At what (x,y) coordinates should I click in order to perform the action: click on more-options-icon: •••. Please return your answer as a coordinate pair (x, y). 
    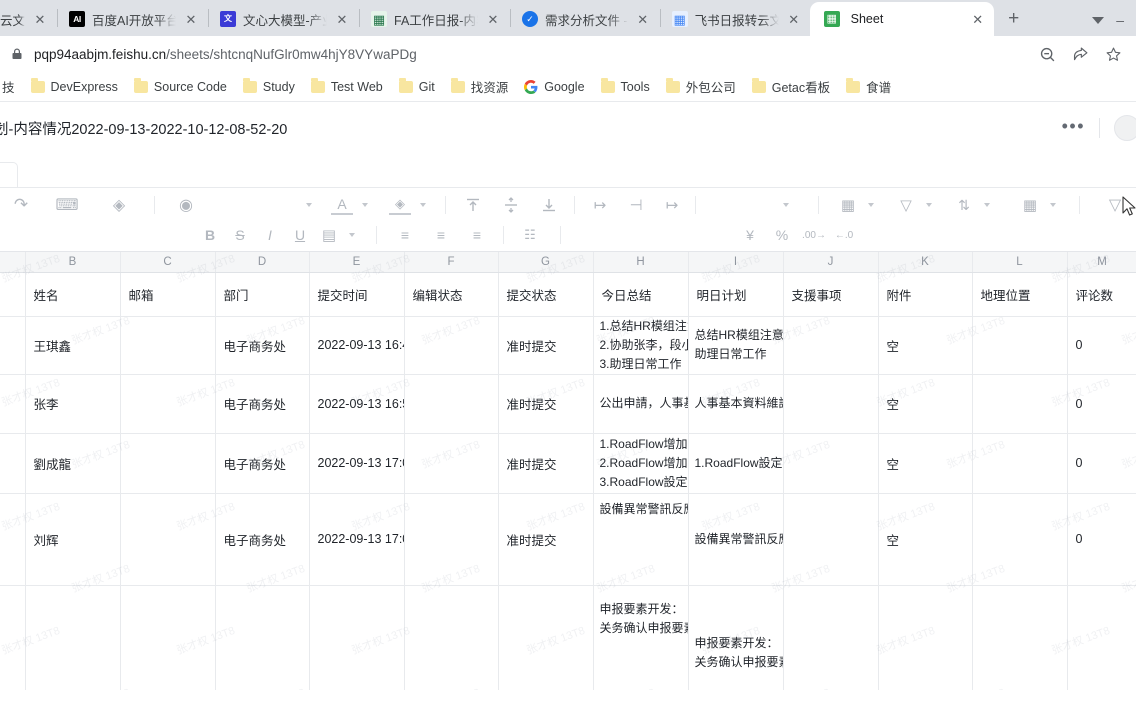
    Looking at the image, I should click on (1073, 126).